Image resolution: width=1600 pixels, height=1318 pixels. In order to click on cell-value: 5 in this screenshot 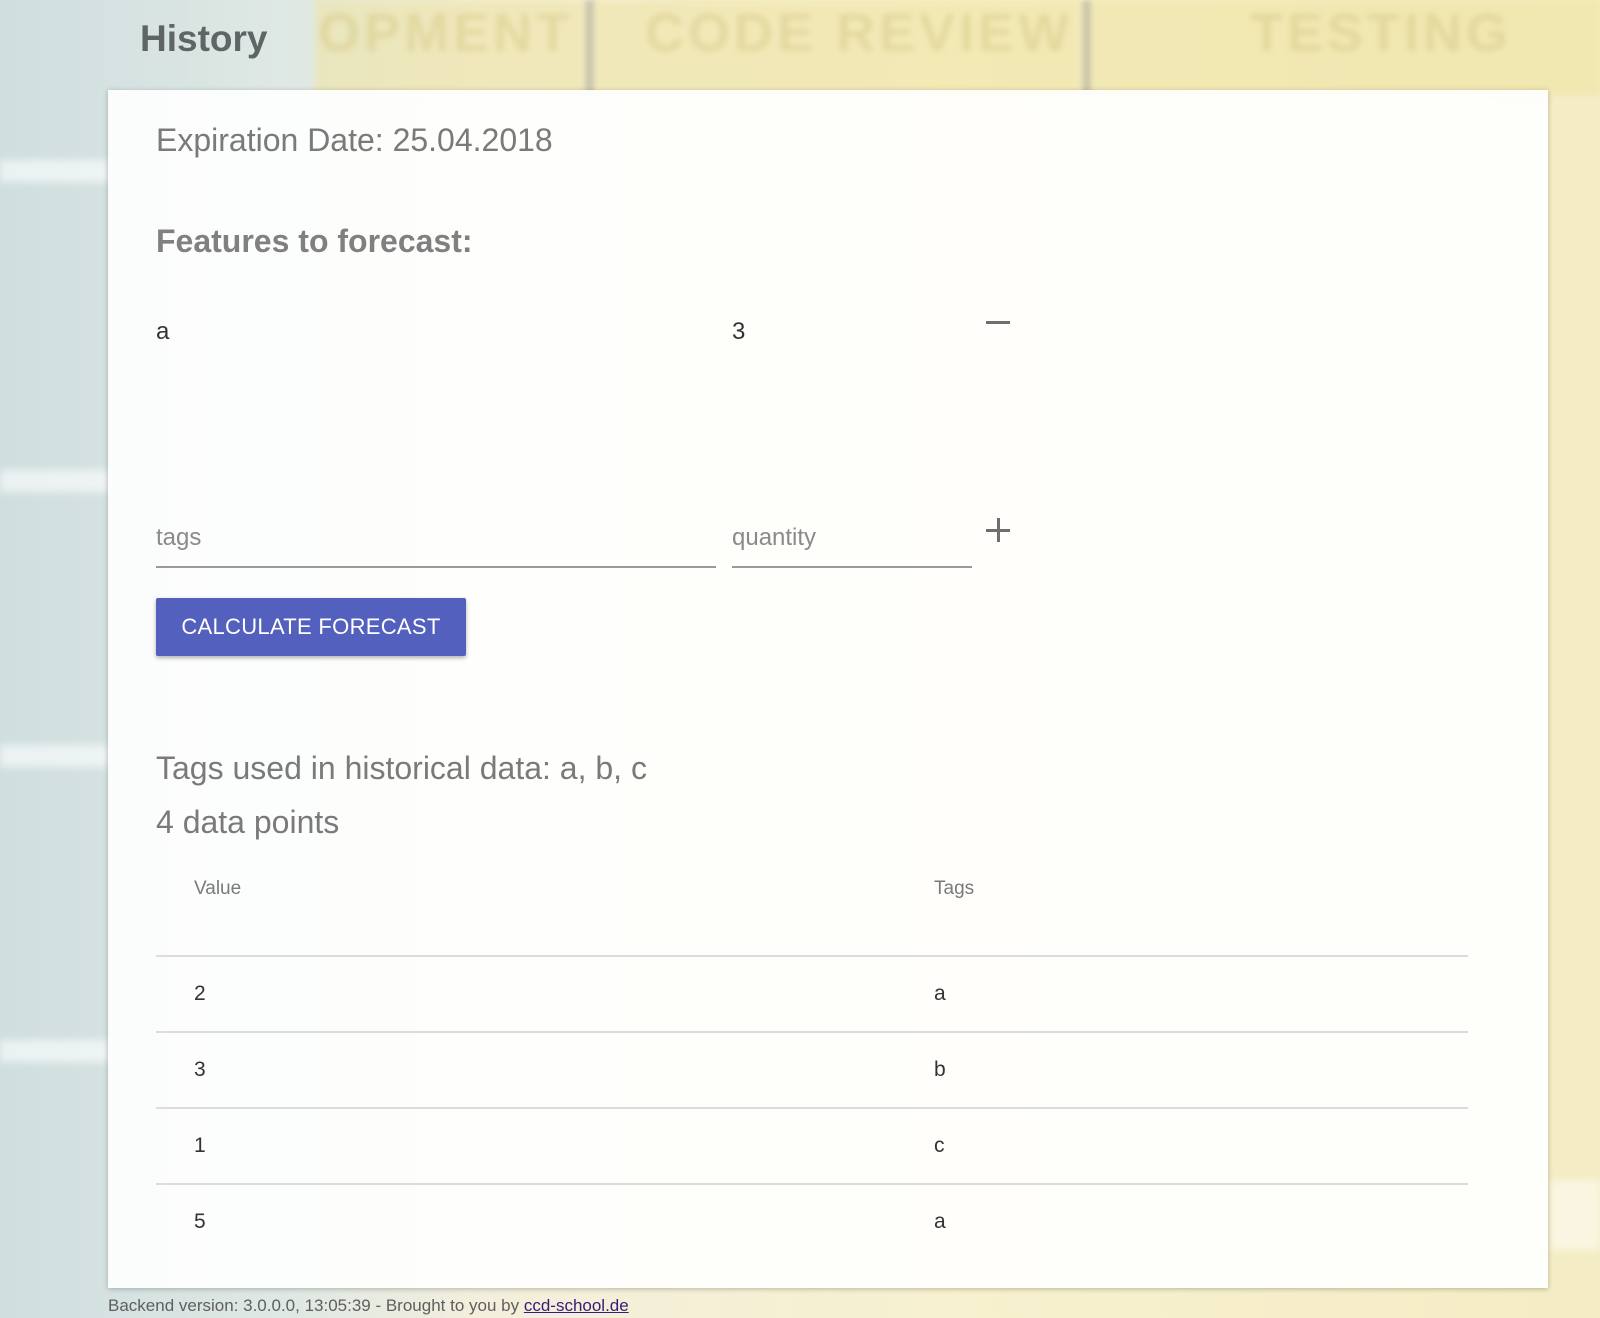, I will do `click(200, 1221)`.